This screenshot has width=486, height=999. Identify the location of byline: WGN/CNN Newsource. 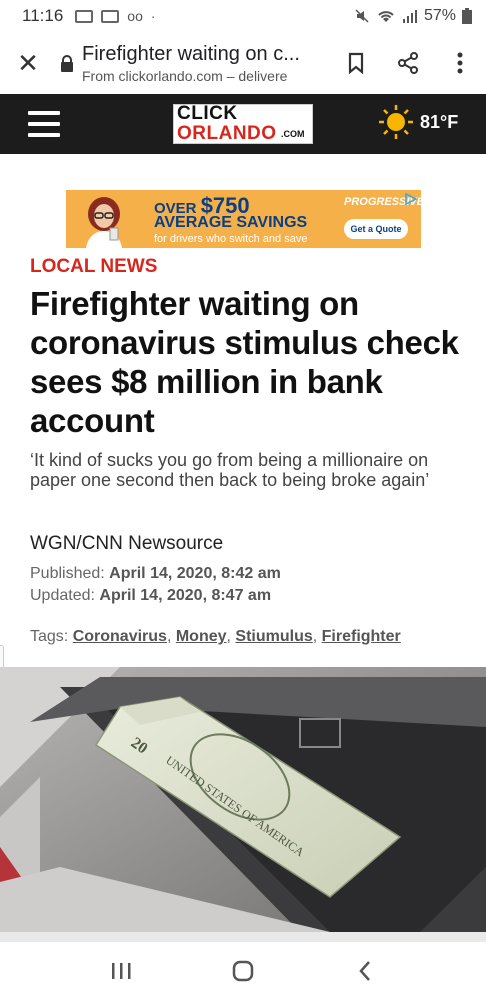
(127, 543).